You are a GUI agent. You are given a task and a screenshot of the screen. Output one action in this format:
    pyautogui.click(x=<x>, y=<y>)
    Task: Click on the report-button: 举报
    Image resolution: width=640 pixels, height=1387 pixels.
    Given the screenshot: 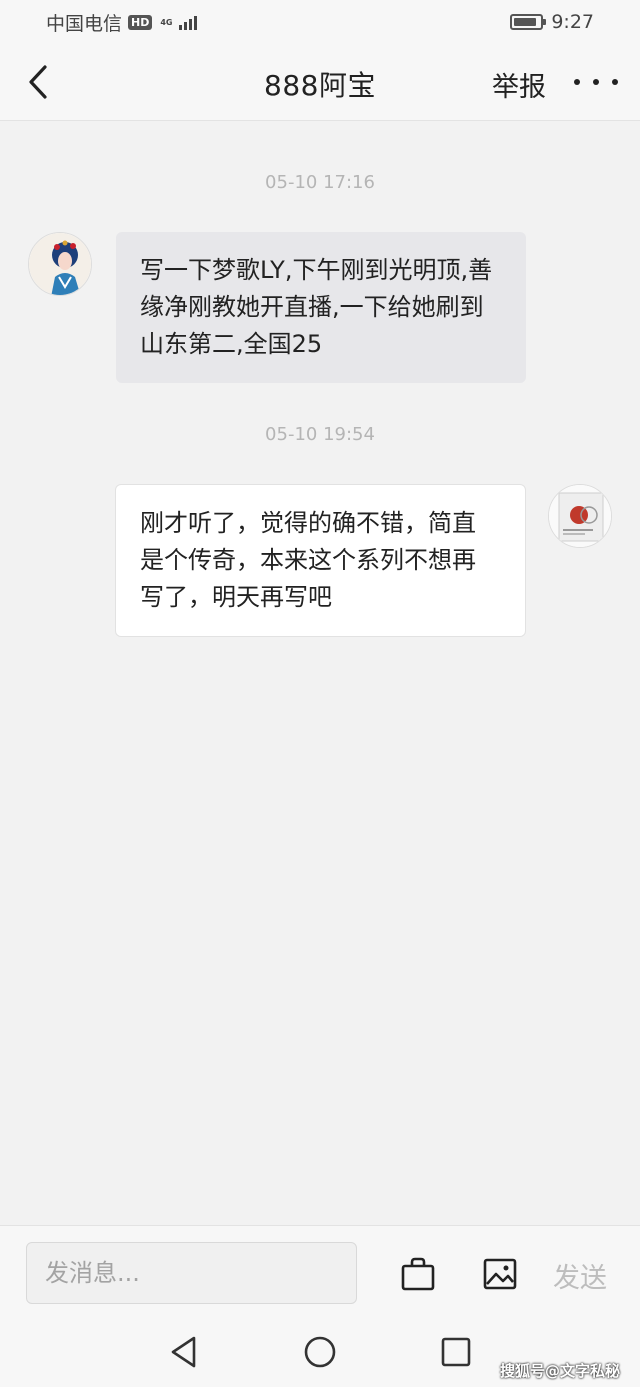 What is the action you would take?
    pyautogui.click(x=519, y=84)
    